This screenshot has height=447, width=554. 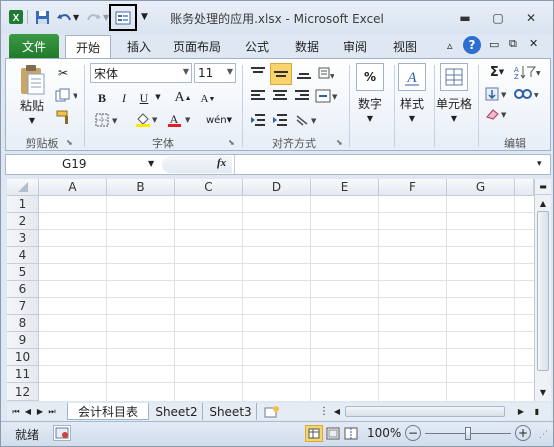 What do you see at coordinates (412, 118) in the screenshot?
I see `styles-dropdown-icon: ▼` at bounding box center [412, 118].